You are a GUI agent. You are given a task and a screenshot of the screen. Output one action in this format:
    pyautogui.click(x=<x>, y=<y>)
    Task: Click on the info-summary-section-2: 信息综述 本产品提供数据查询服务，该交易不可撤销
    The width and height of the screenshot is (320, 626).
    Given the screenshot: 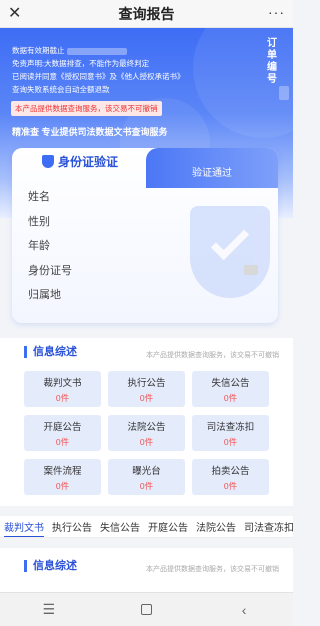 What is the action you would take?
    pyautogui.click(x=146, y=570)
    